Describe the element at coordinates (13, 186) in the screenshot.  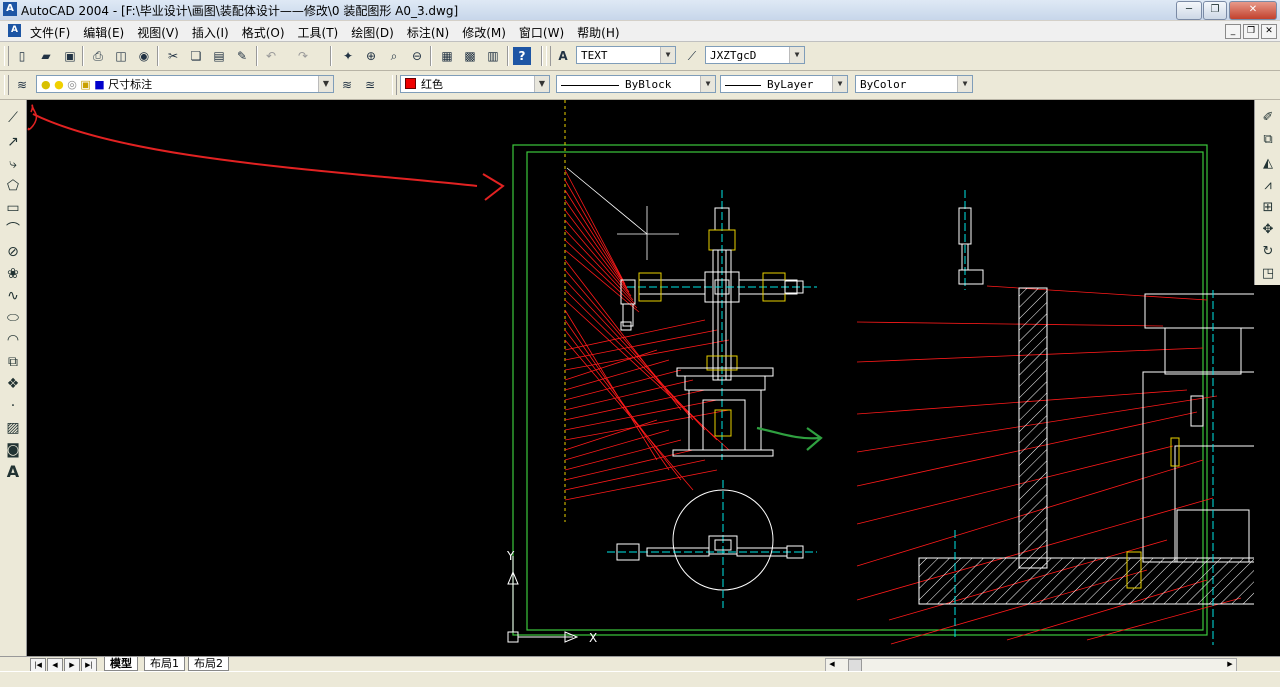
I see `polygon-icon: ⬠` at that location.